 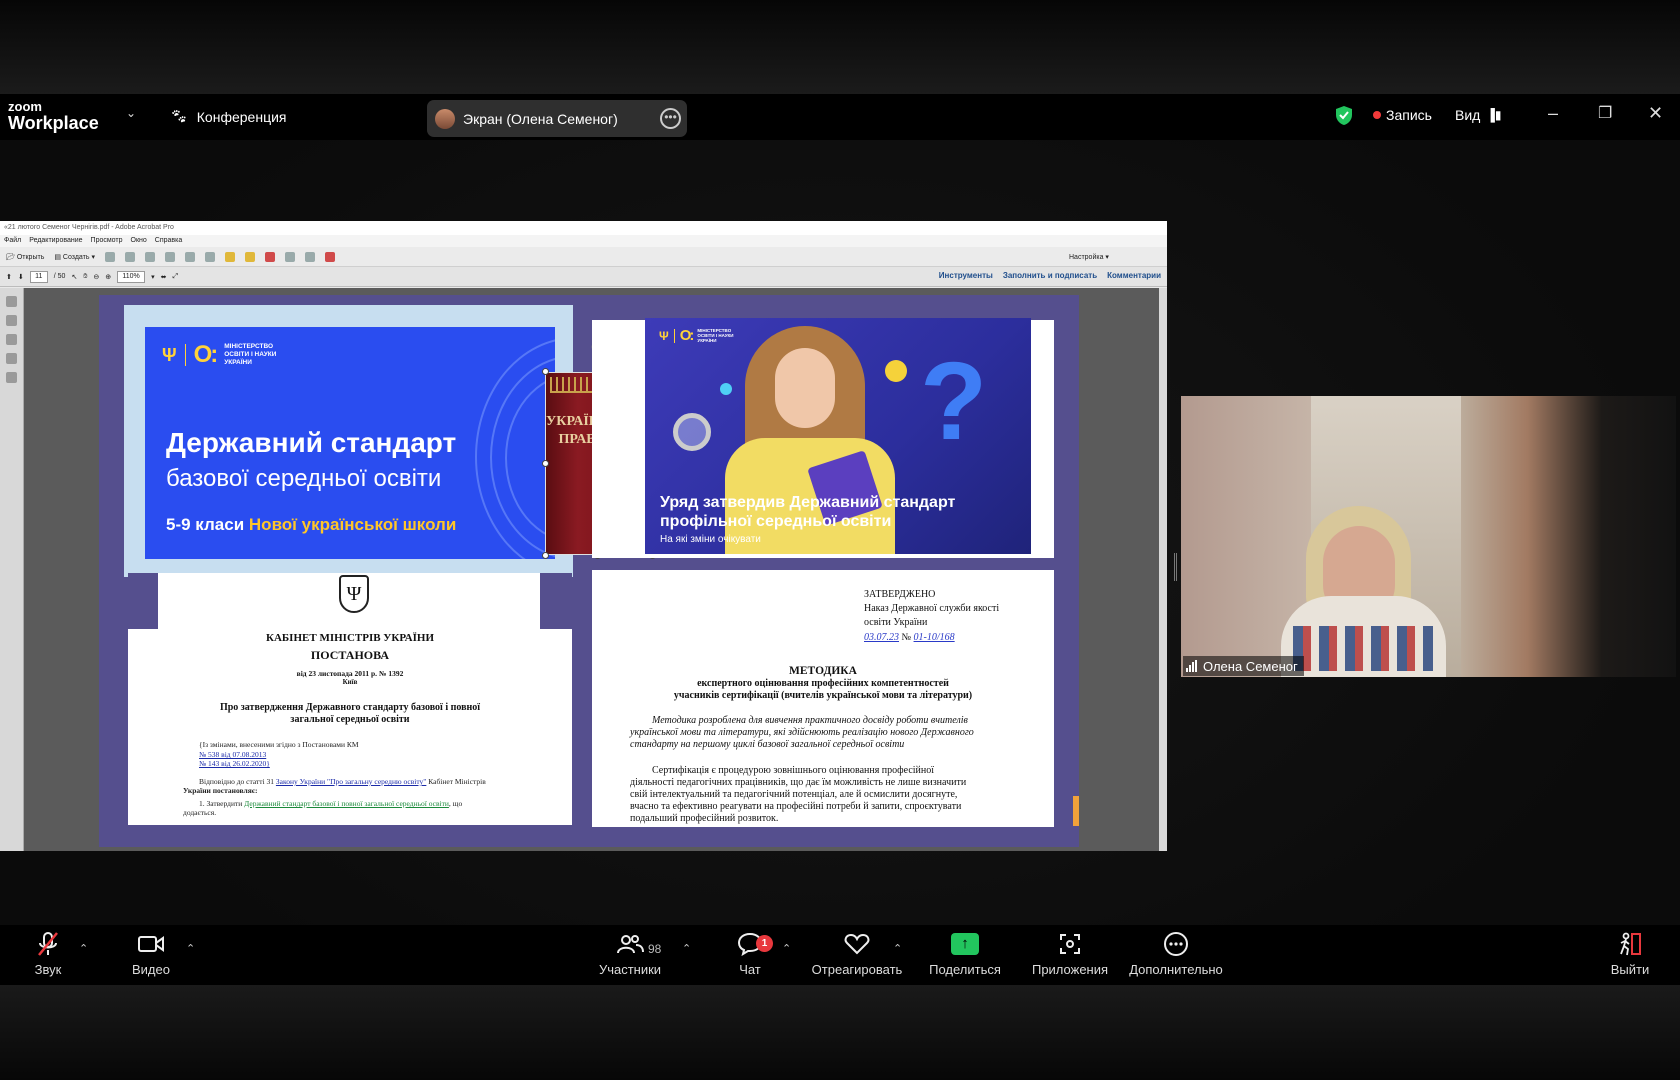 I want to click on pdf-icon, so click(x=329, y=256).